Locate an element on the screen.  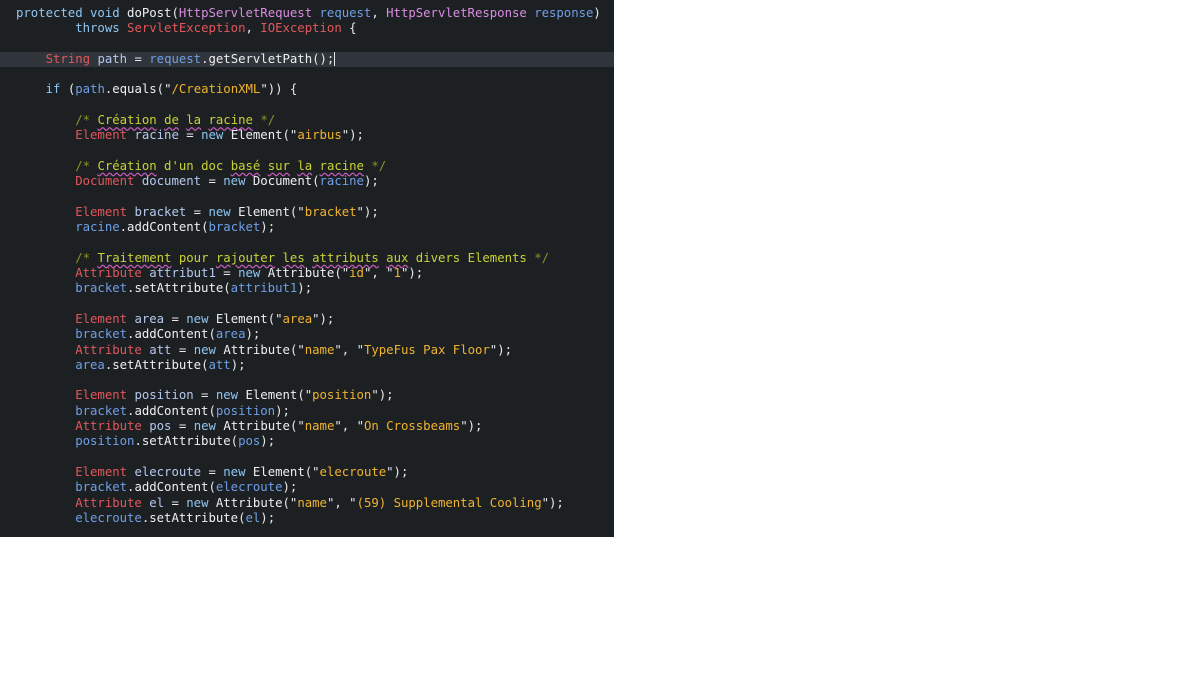
punctuation-token: { is located at coordinates (349, 28).